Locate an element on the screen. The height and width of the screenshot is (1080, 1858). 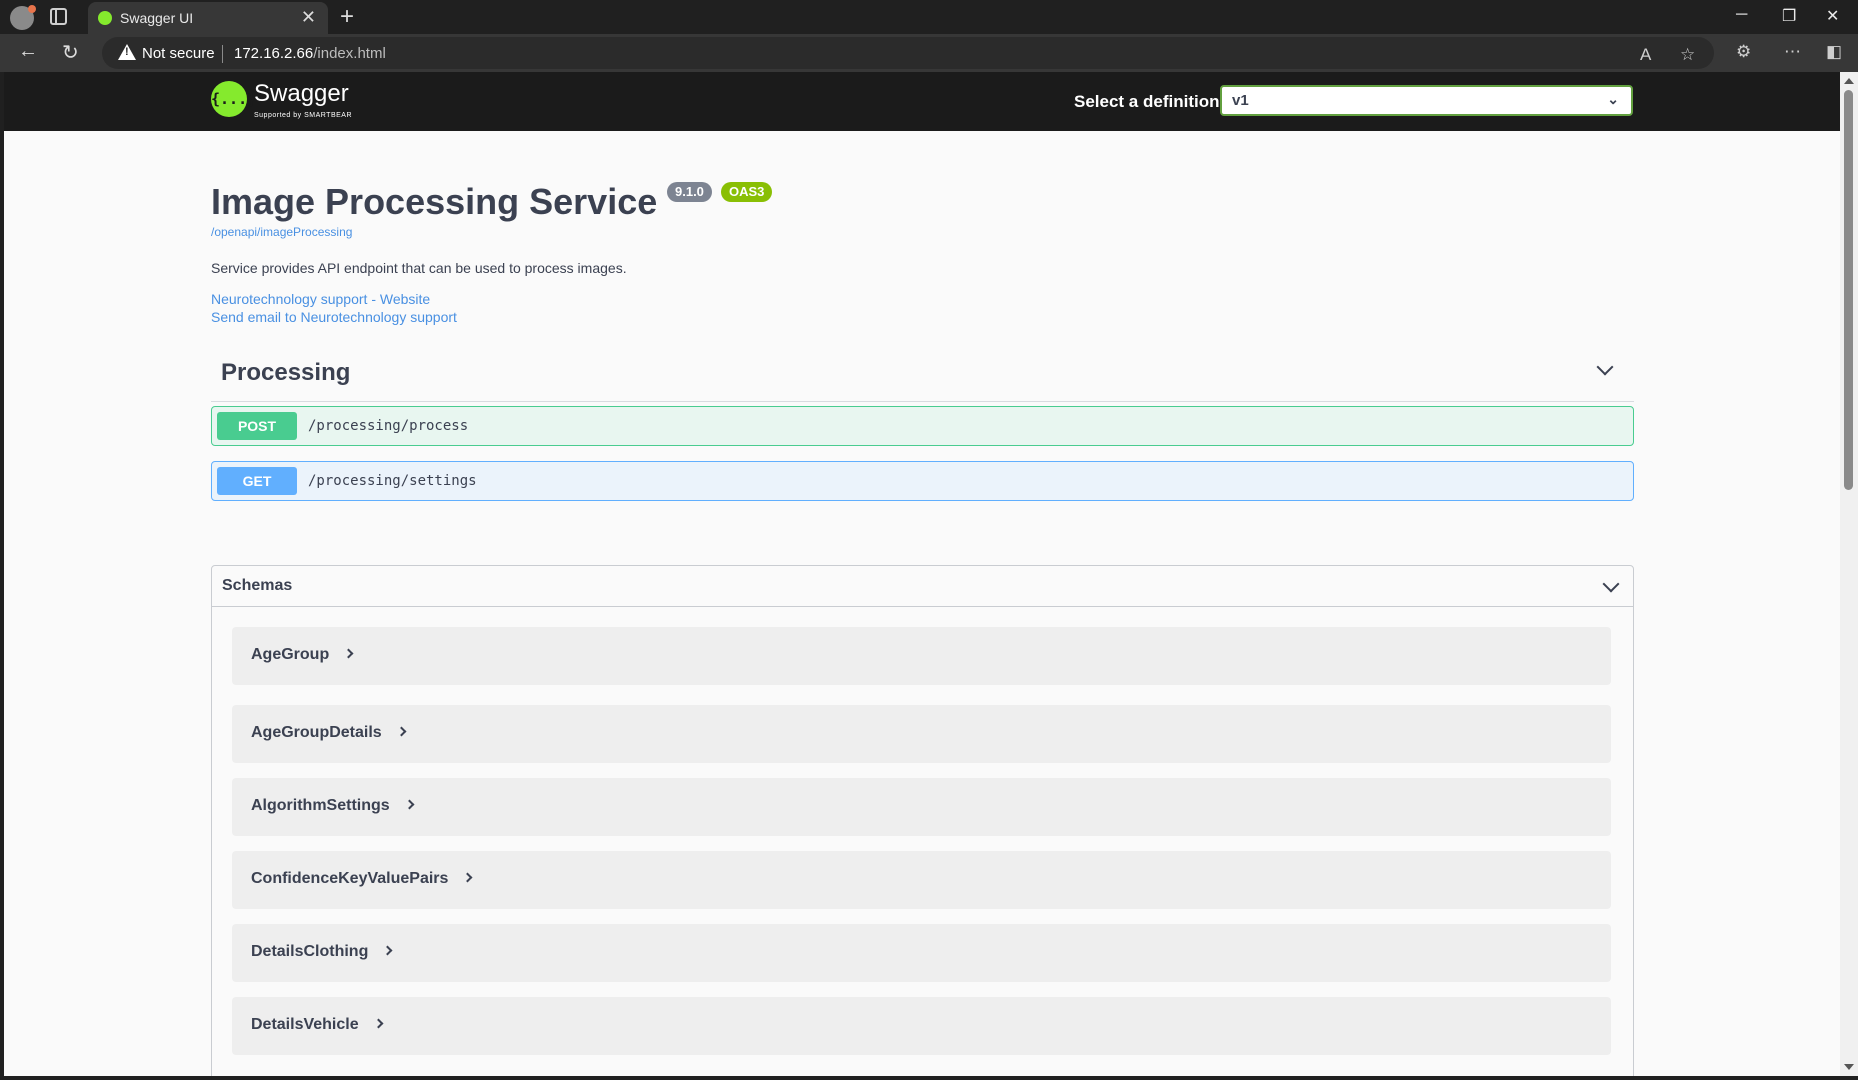
reload-icon: ↻ is located at coordinates (70, 52).